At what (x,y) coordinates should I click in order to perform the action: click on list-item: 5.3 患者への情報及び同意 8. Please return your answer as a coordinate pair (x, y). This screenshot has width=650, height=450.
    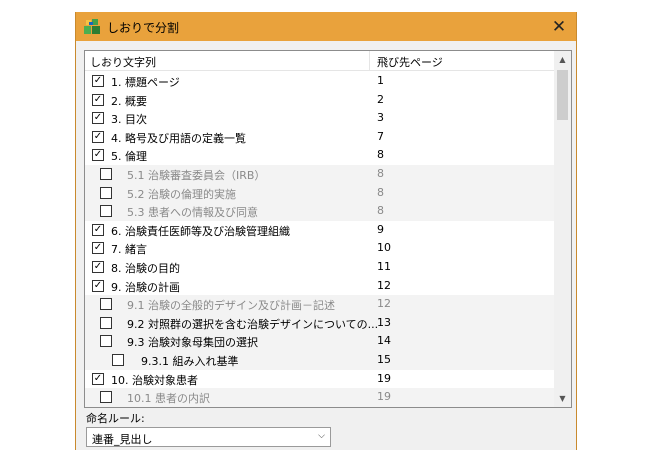
    Looking at the image, I should click on (319, 211).